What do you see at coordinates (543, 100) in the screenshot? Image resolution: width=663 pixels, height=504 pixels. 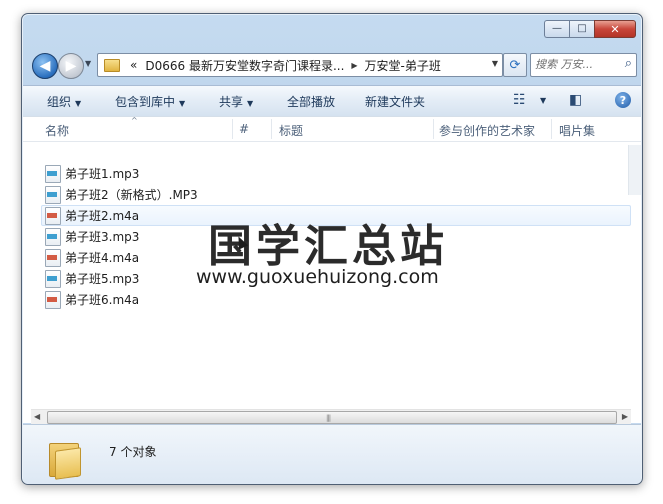 I see `view-dropdown-icon: ▼` at bounding box center [543, 100].